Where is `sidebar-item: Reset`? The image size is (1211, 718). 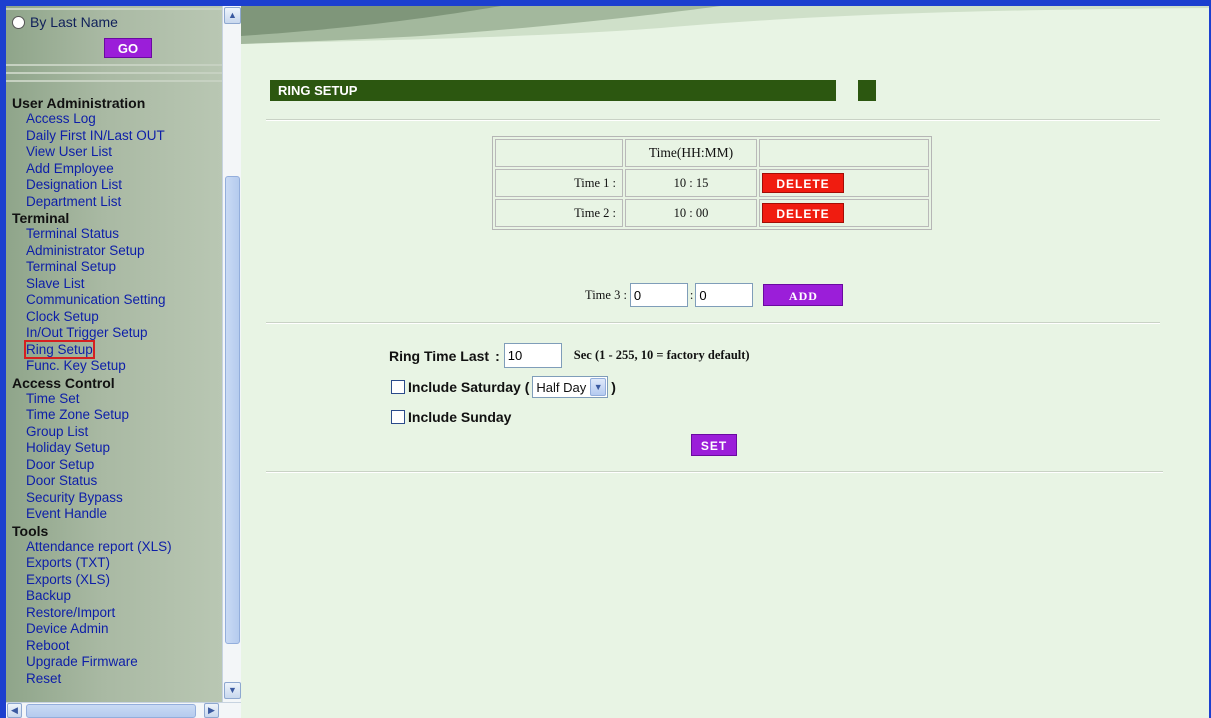
sidebar-item: Reset is located at coordinates (117, 679).